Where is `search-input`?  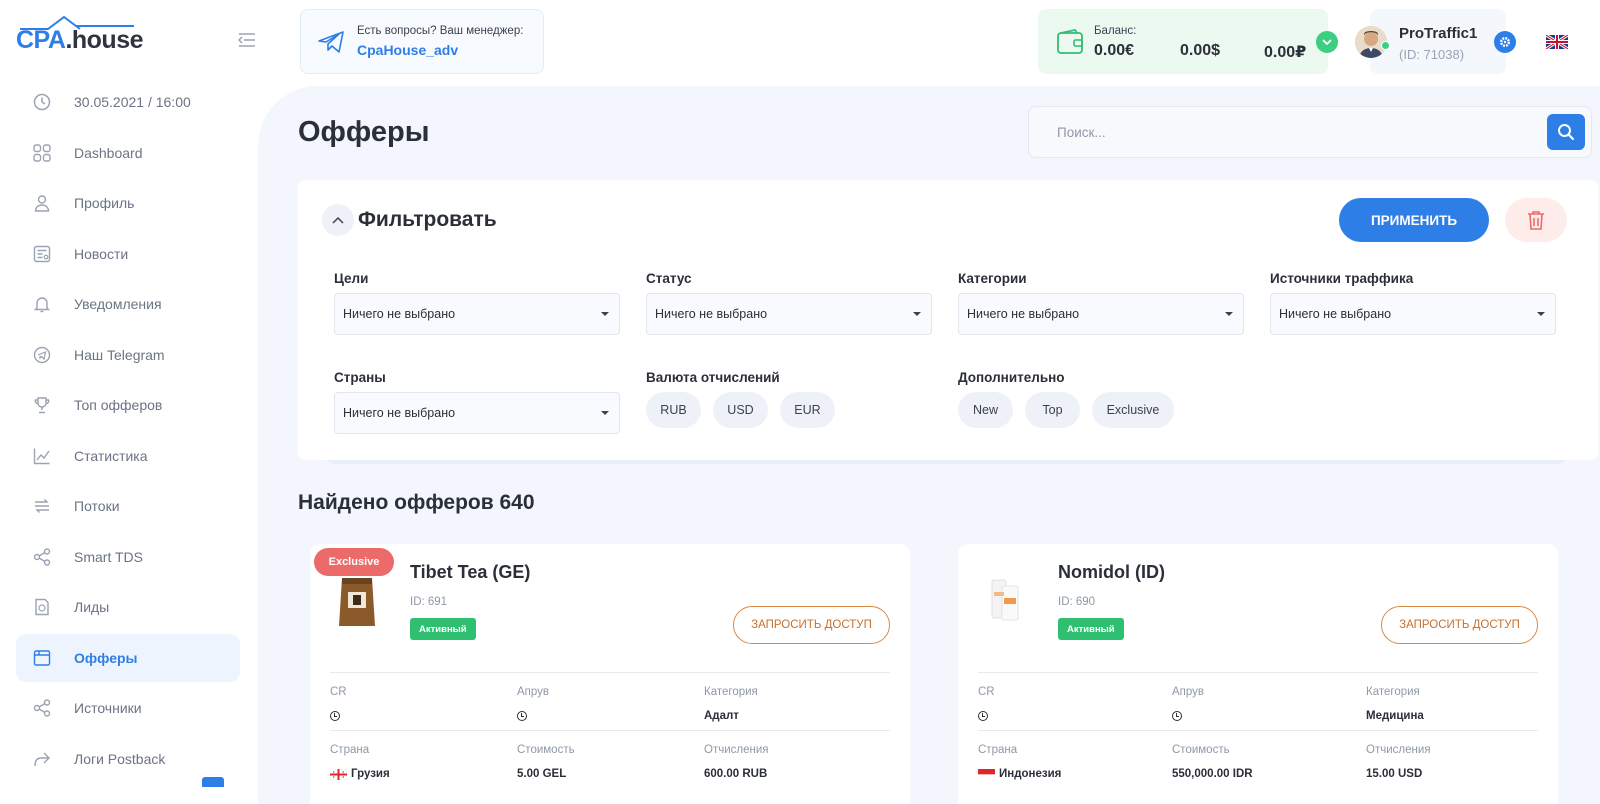
search-input is located at coordinates (1279, 132).